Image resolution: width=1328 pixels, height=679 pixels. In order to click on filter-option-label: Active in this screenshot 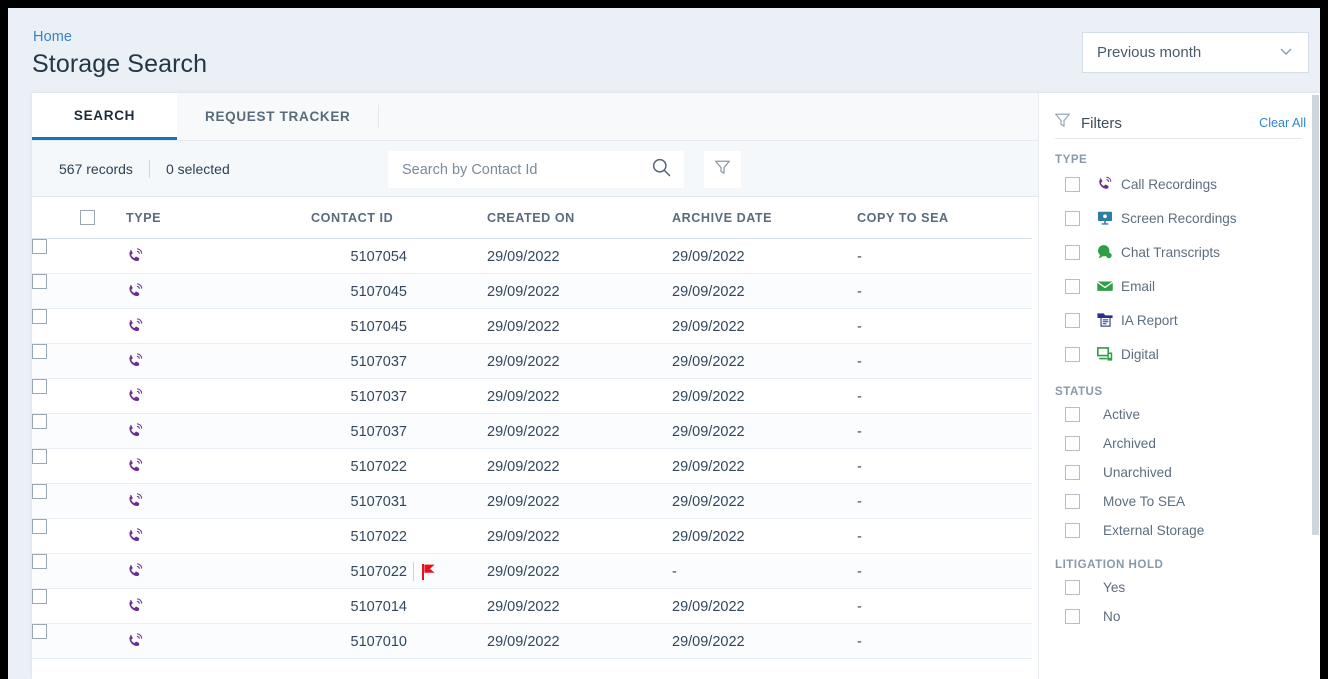, I will do `click(1122, 414)`.